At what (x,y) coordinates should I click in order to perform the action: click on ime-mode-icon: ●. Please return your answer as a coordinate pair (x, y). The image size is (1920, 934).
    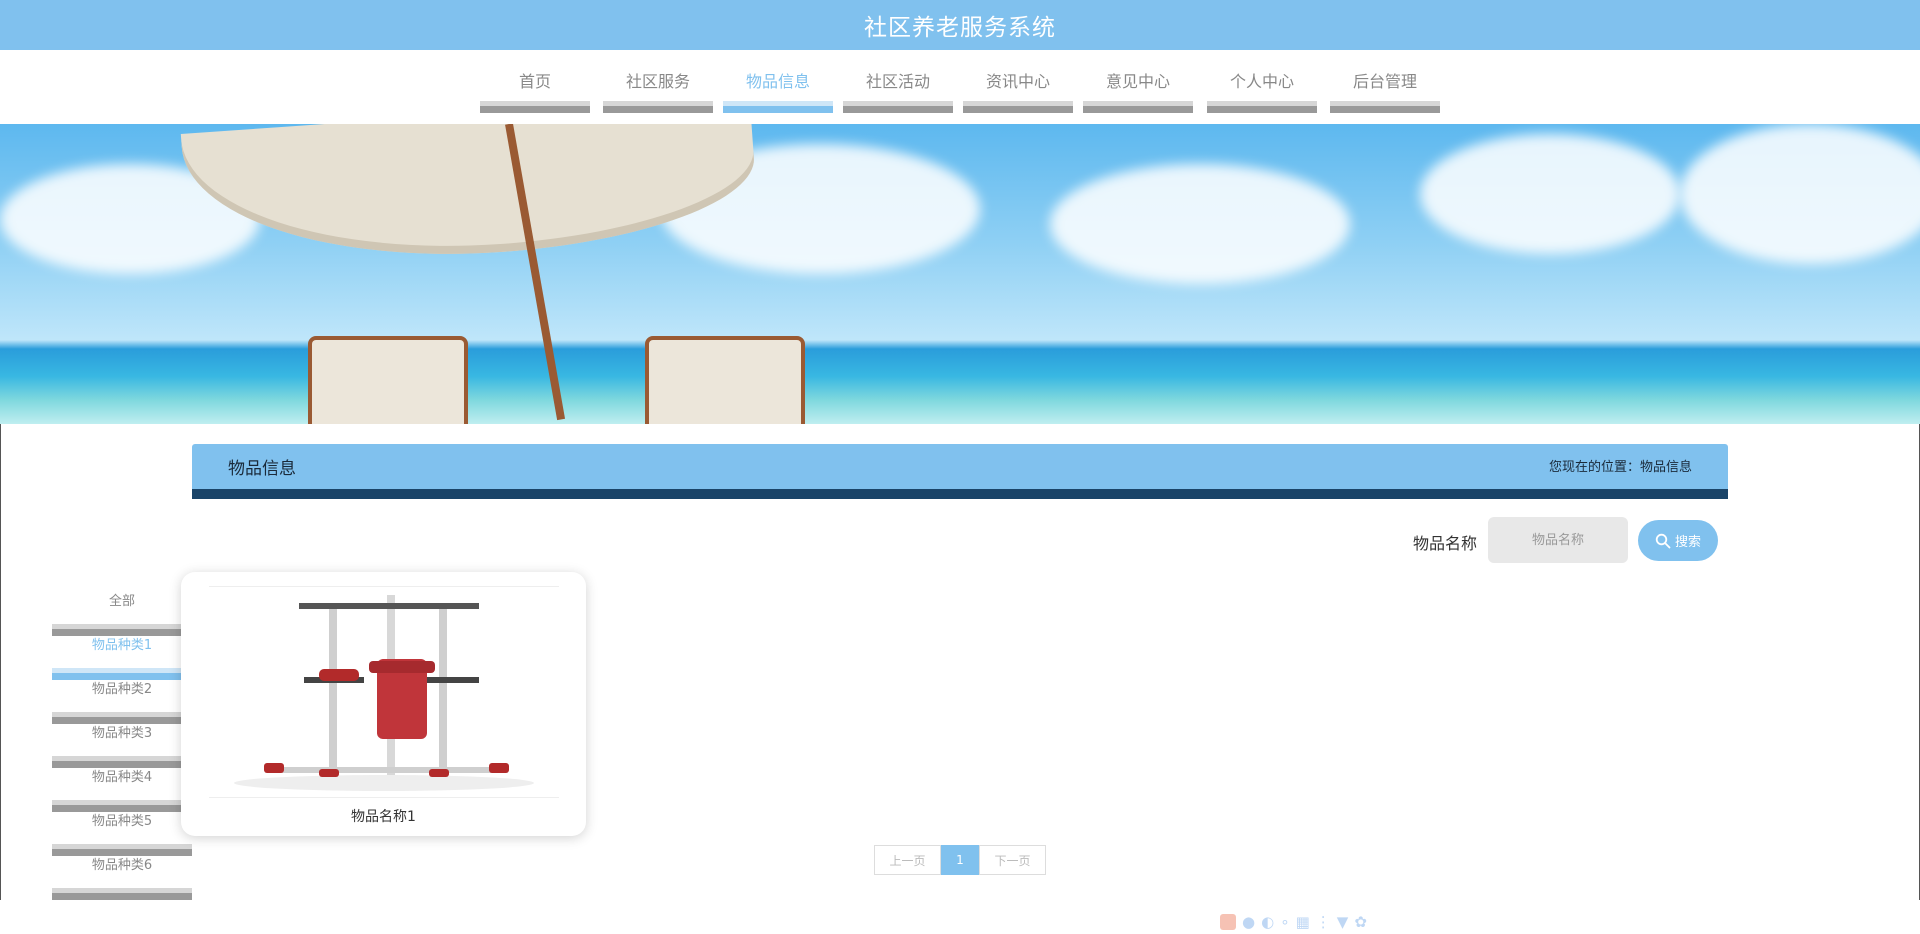
    Looking at the image, I should click on (1249, 922).